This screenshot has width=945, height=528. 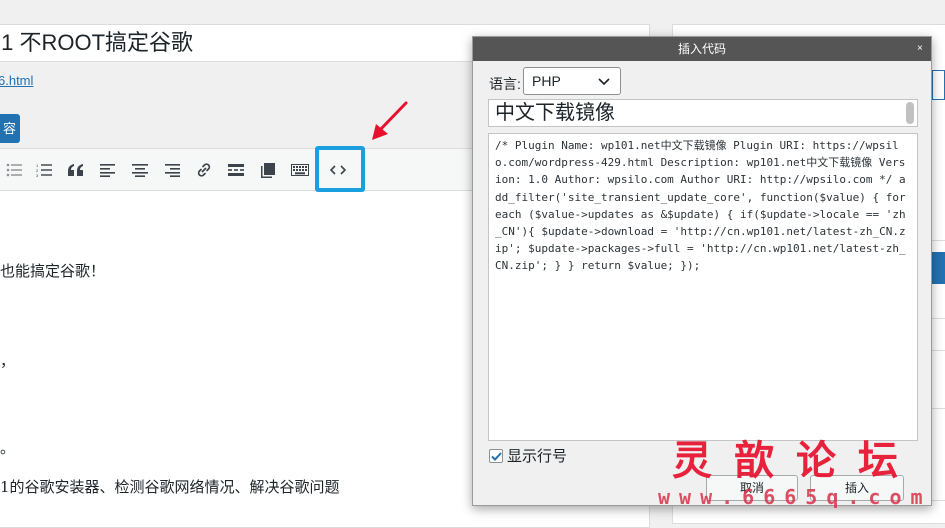 I want to click on add-media-button: 容, so click(x=10, y=128).